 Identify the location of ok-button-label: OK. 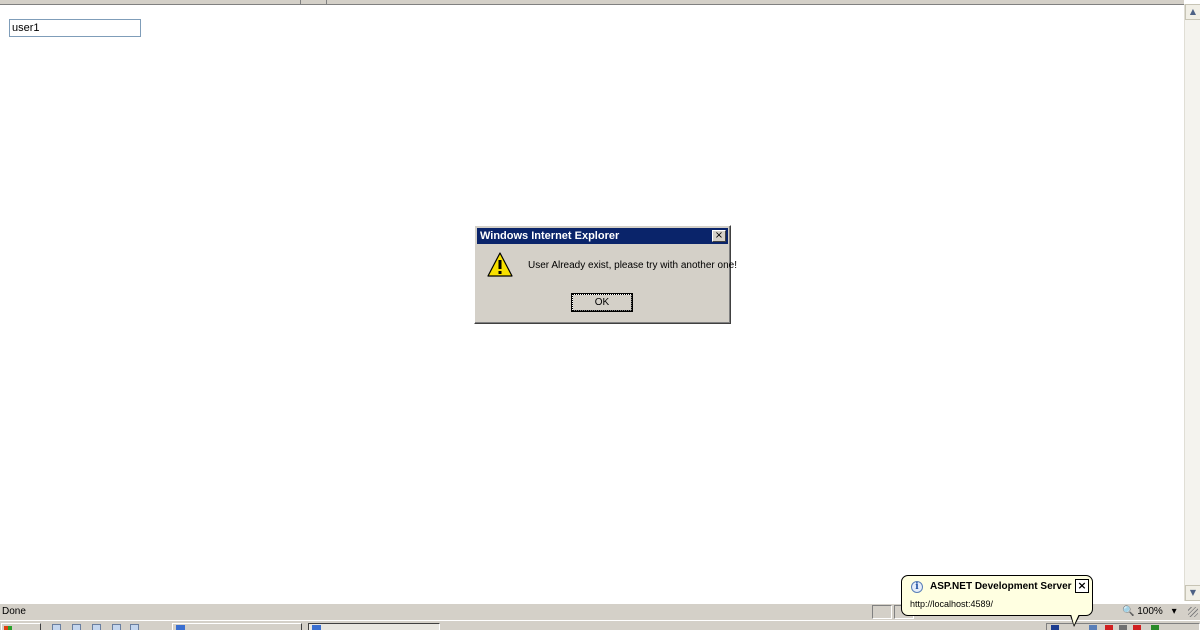
(602, 302).